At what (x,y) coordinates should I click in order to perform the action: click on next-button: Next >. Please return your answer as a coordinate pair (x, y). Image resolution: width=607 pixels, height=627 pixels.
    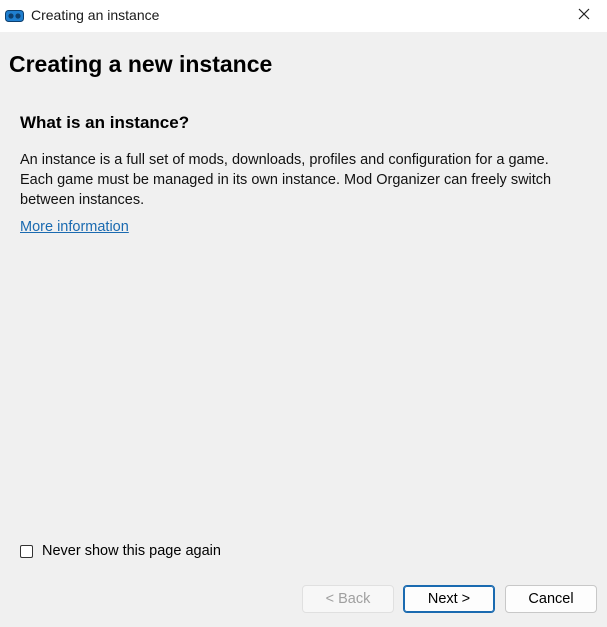
    Looking at the image, I should click on (449, 599).